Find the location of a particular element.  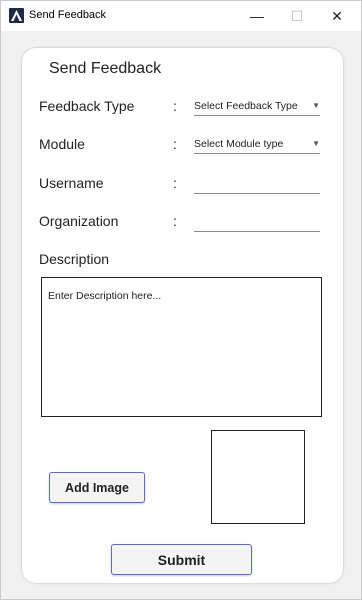

submit-button: Submit is located at coordinates (181, 559).